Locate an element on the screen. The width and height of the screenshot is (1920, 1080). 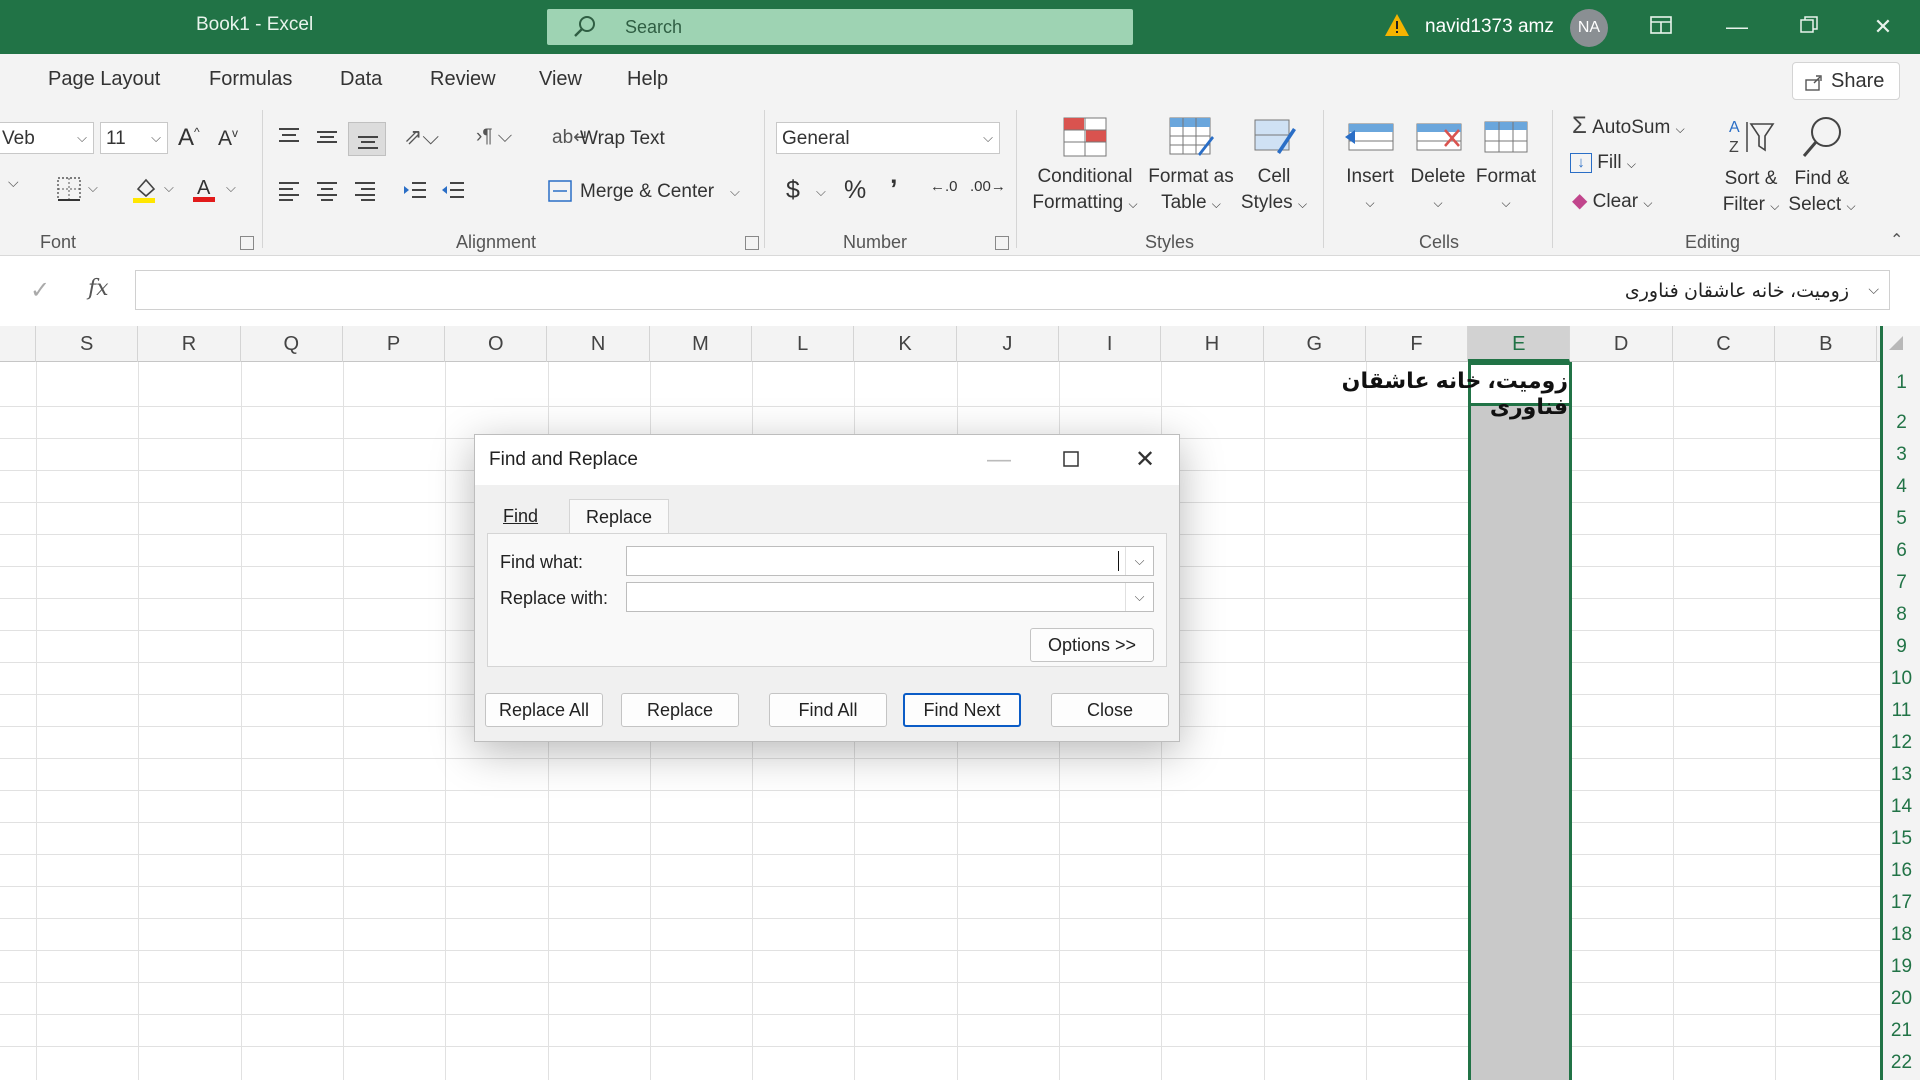
replace-with-dropdown-icon: ⌵ is located at coordinates (1139, 597).